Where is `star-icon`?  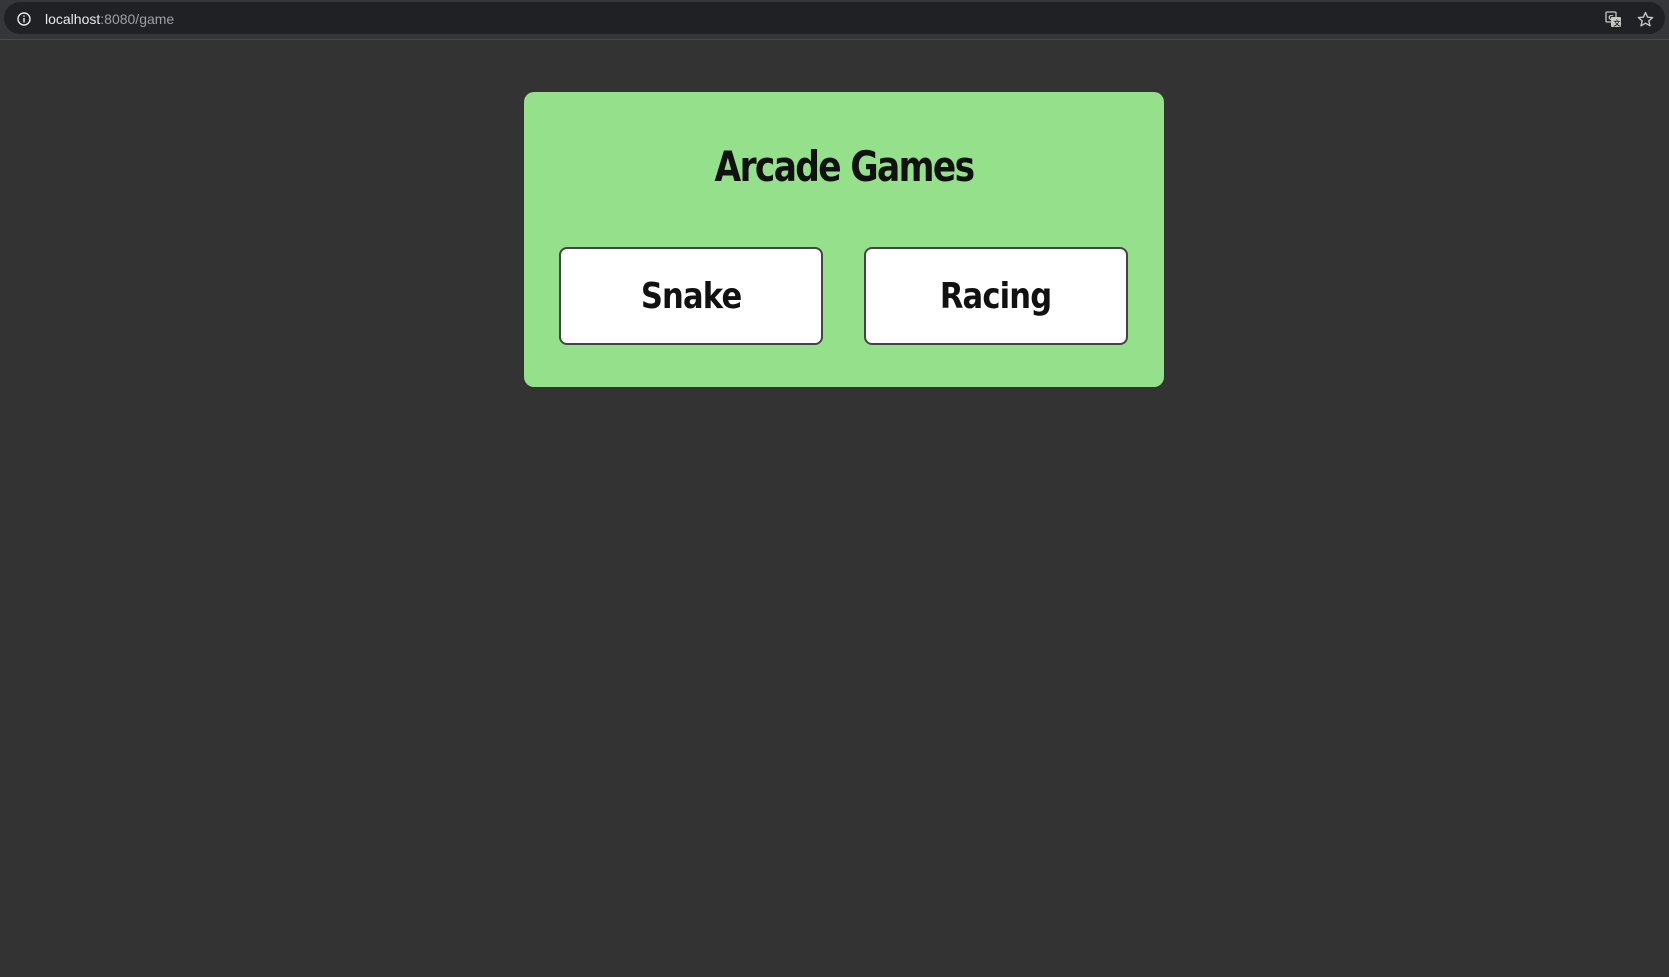
star-icon is located at coordinates (1645, 19).